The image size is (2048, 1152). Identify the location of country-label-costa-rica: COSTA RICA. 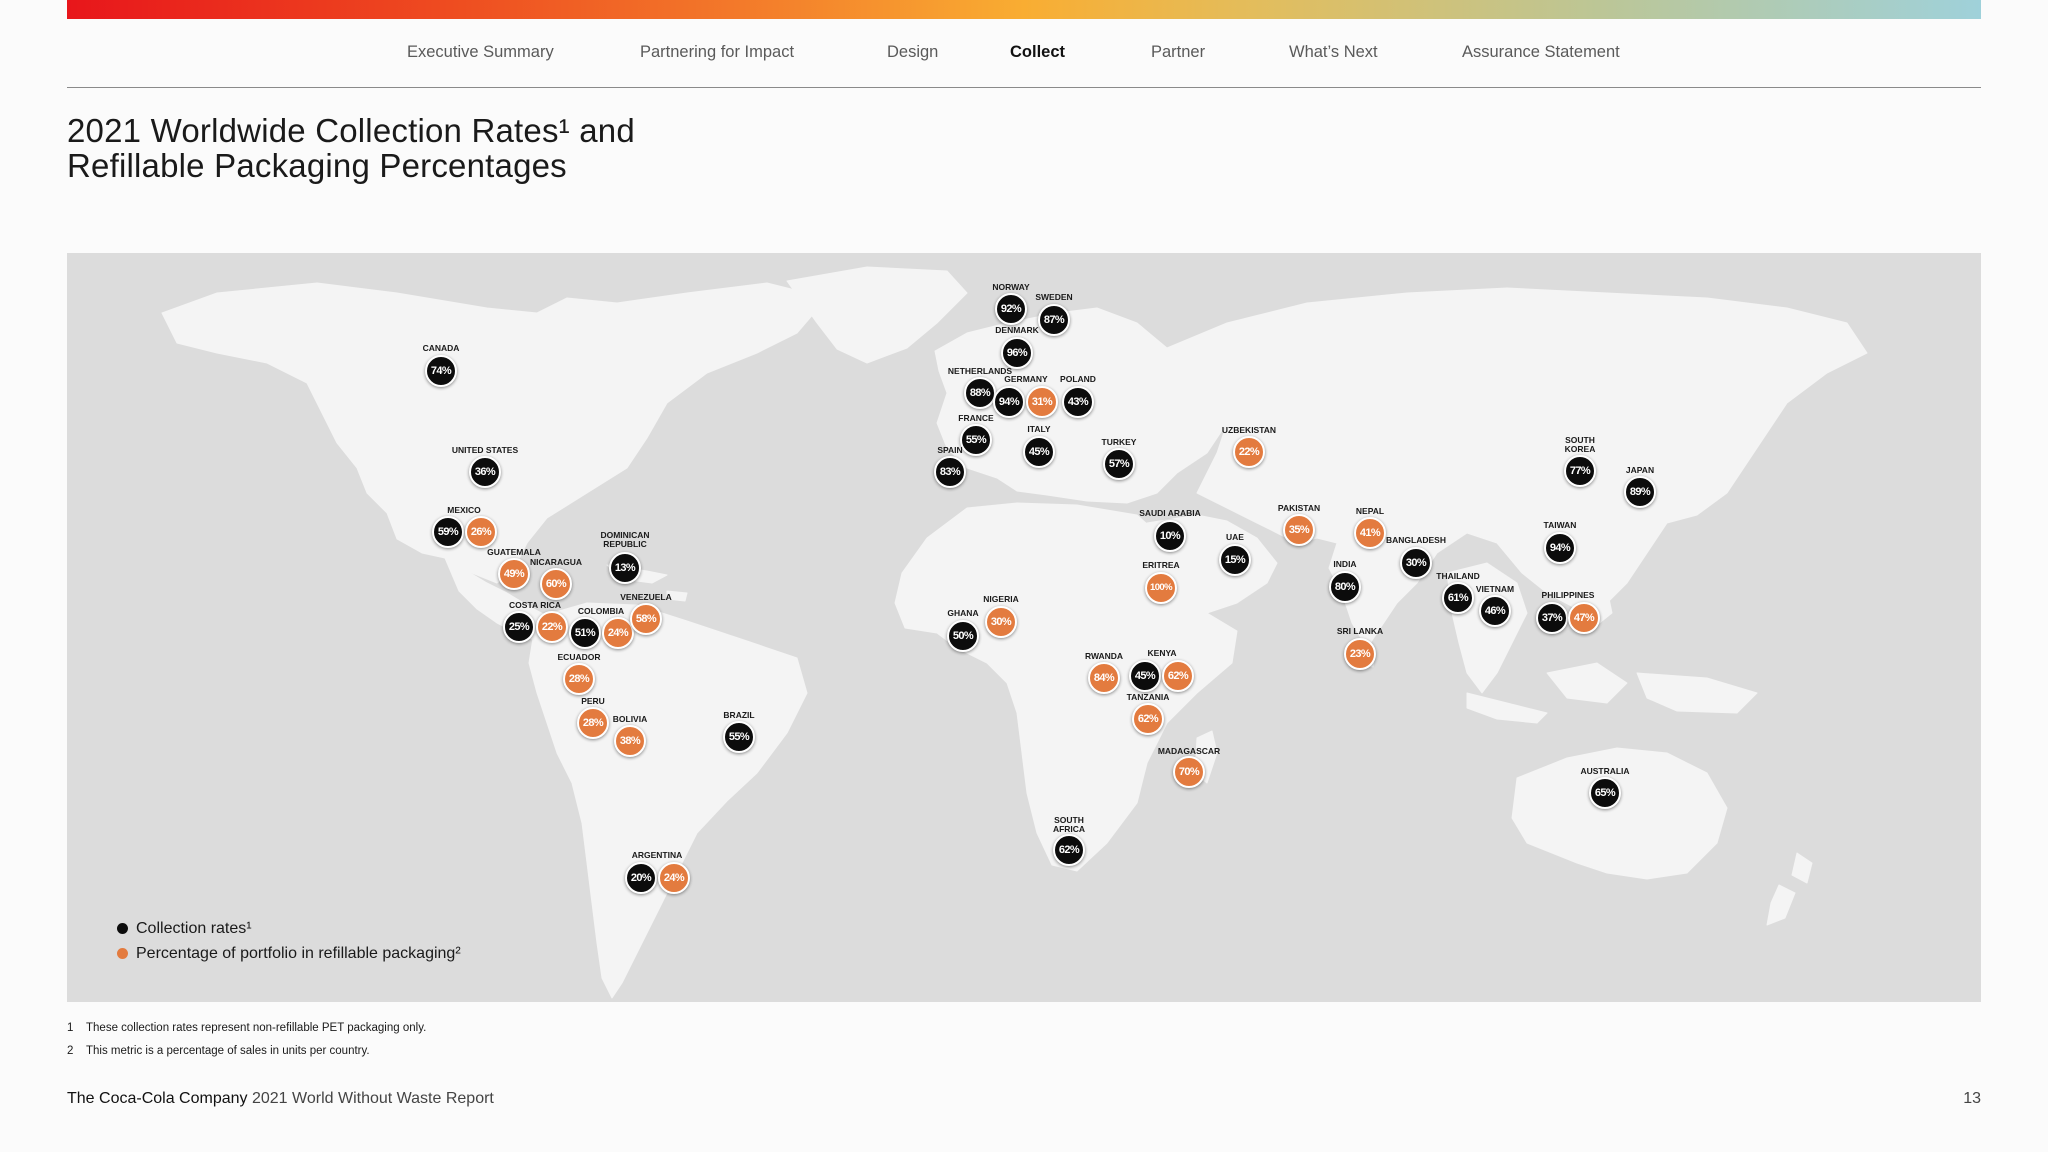
(535, 605).